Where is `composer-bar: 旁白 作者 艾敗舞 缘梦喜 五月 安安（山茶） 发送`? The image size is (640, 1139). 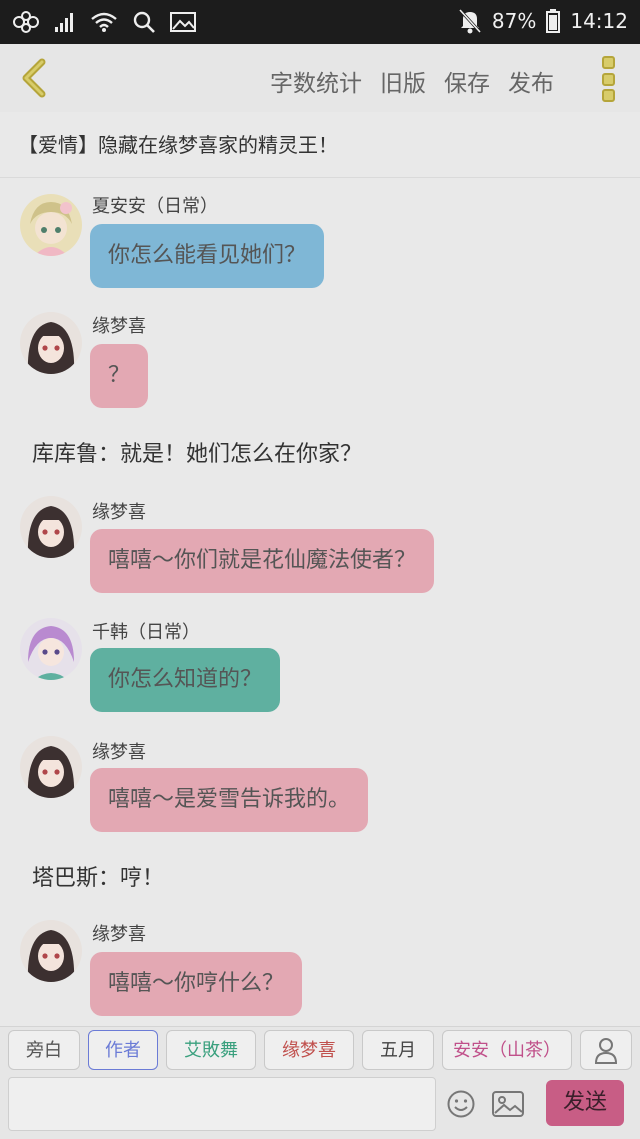 composer-bar: 旁白 作者 艾敗舞 缘梦喜 五月 安安（山茶） 发送 is located at coordinates (320, 1082).